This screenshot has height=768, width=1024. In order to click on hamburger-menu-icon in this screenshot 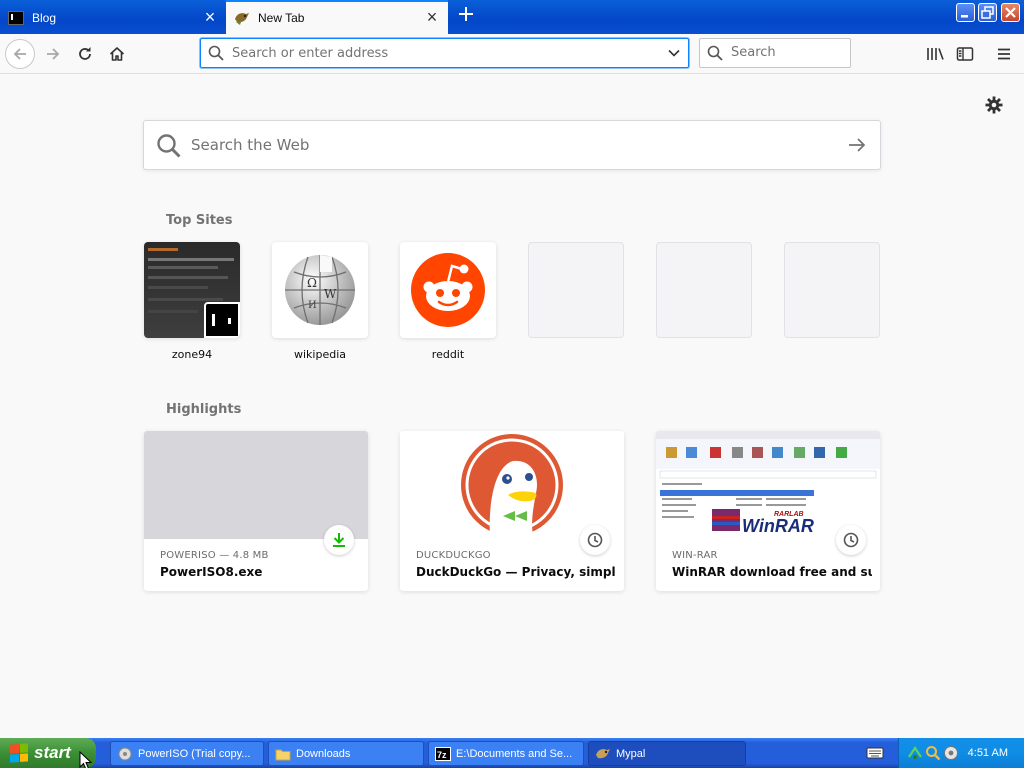, I will do `click(1004, 54)`.